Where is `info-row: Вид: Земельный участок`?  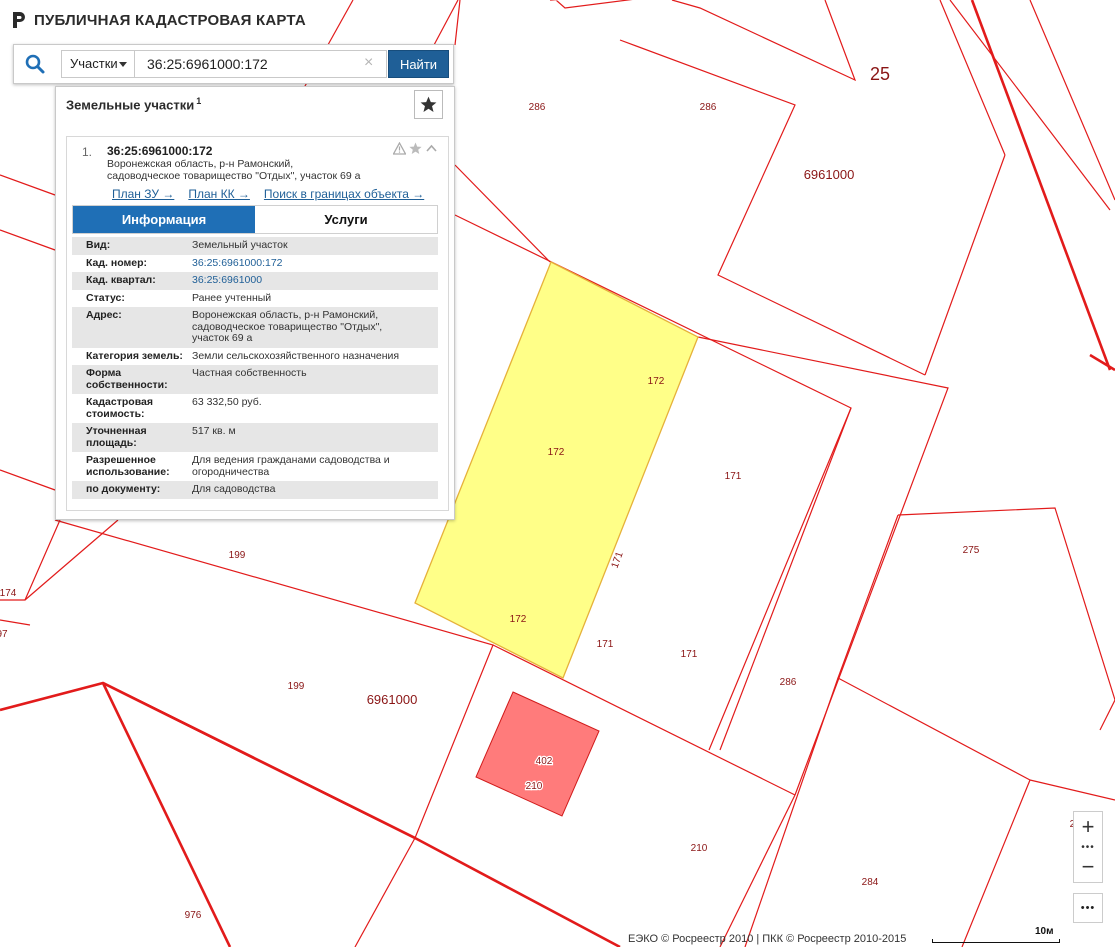
info-row: Вид: Земельный участок is located at coordinates (255, 246).